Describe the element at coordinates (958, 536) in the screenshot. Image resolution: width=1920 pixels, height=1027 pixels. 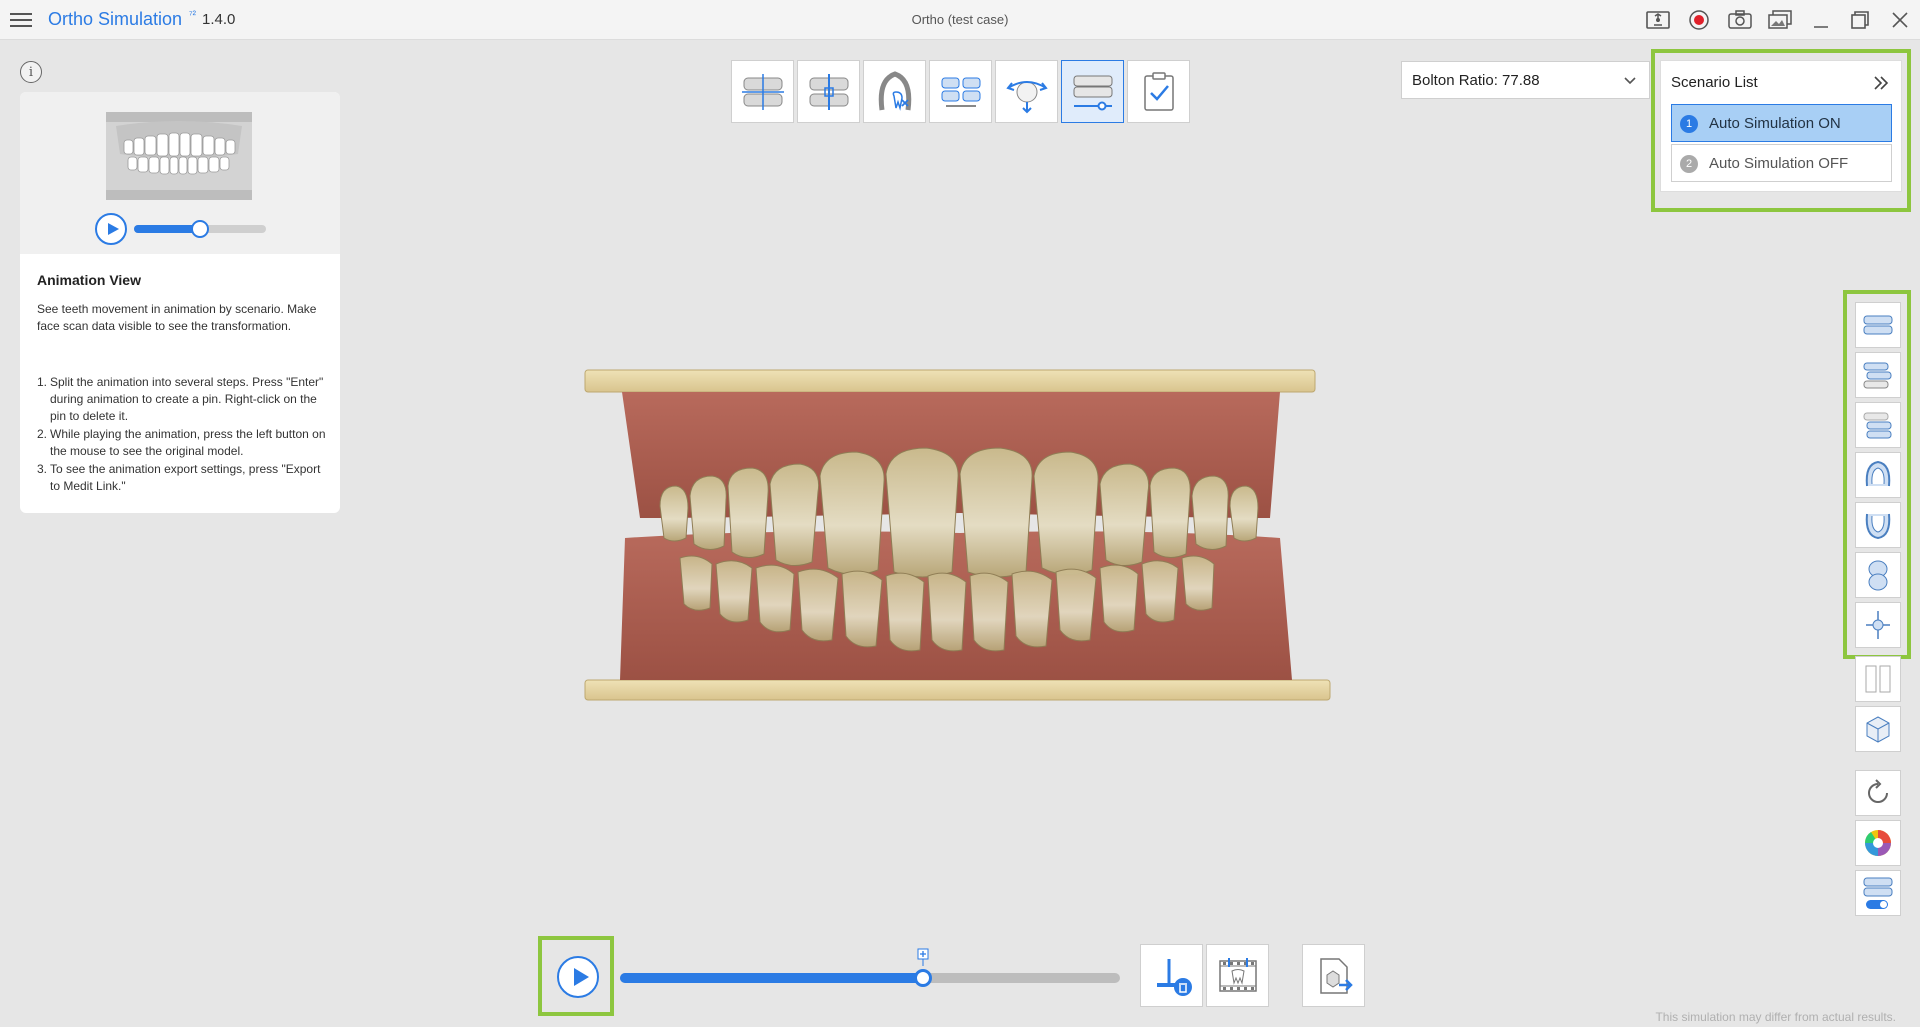
I see `teeth-3d-model` at that location.